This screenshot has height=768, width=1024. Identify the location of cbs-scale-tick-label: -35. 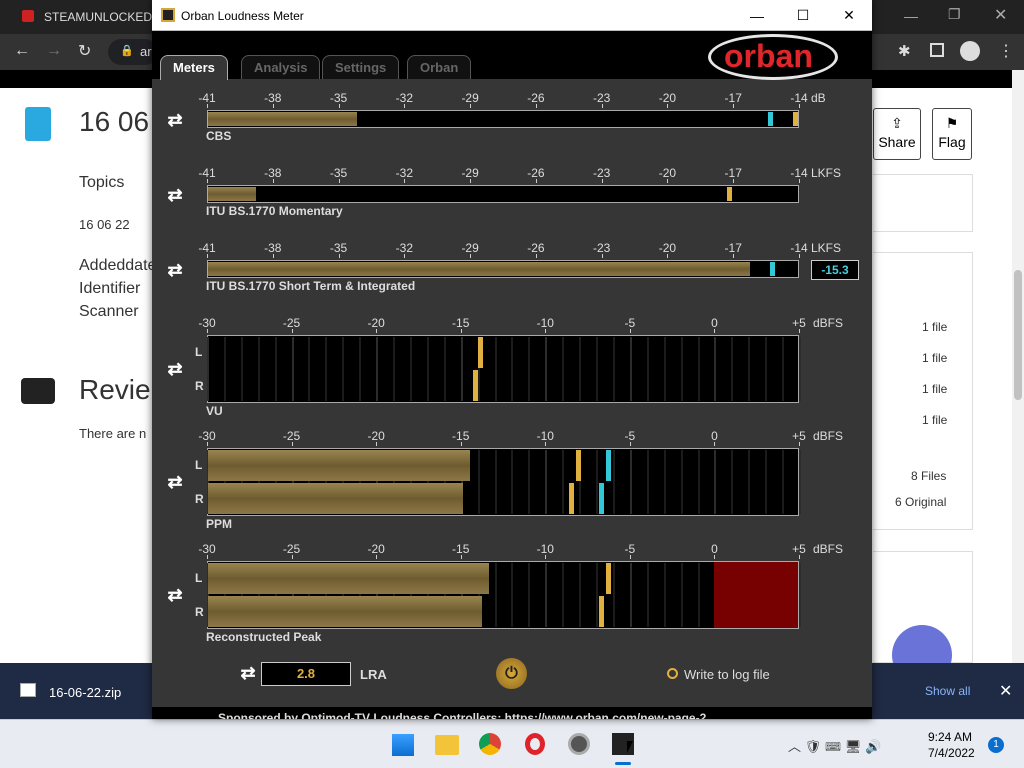
(338, 98).